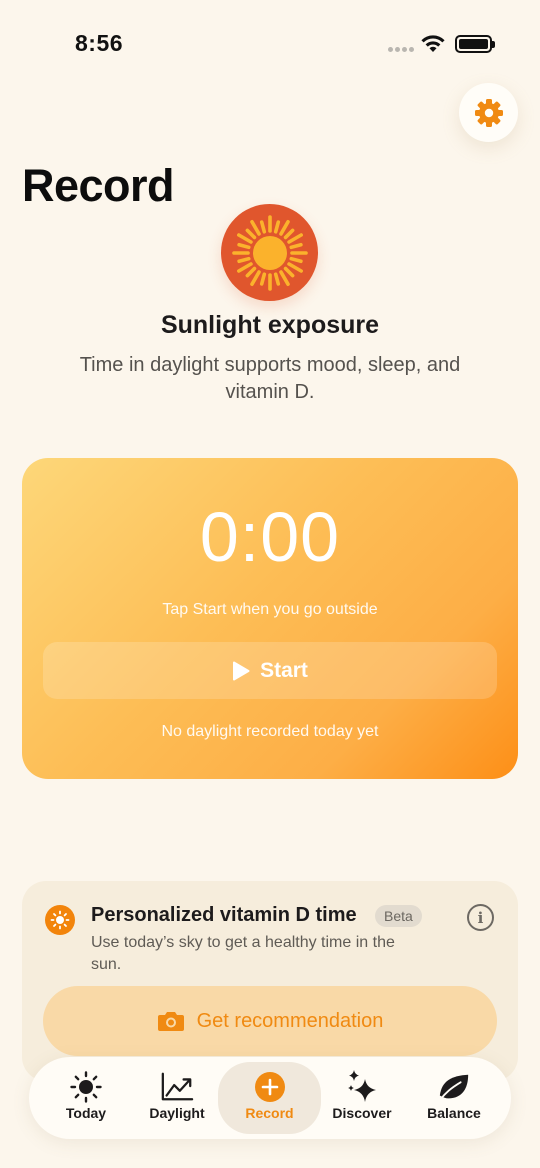  I want to click on timer-value: 0:00, so click(270, 537).